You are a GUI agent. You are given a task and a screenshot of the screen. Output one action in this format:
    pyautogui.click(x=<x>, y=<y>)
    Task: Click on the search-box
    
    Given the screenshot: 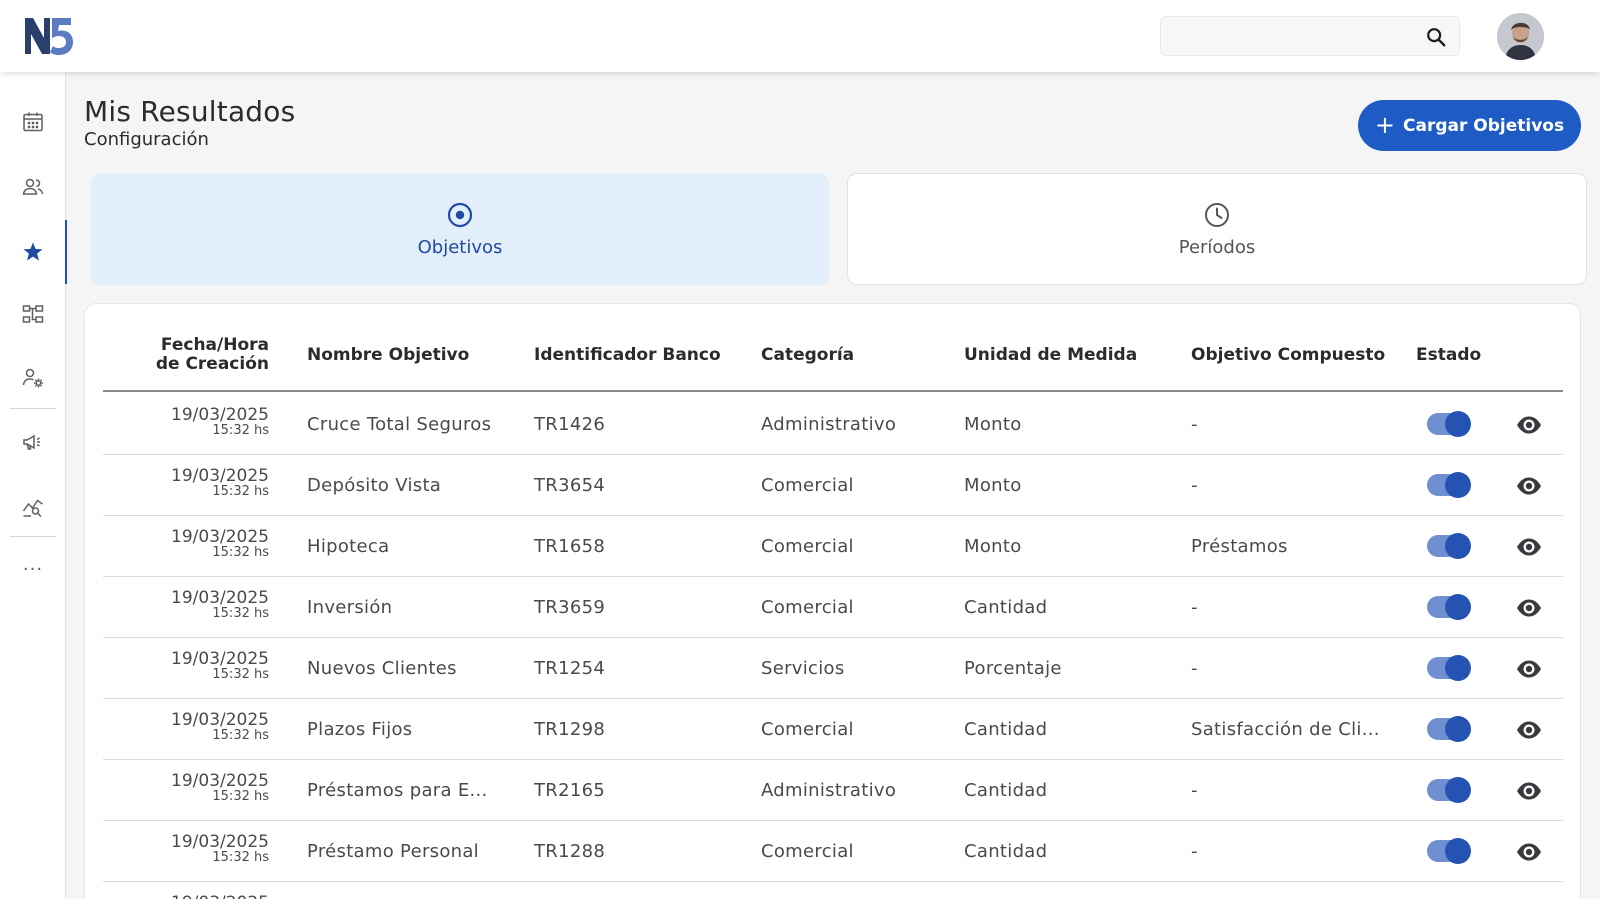 What is the action you would take?
    pyautogui.click(x=1310, y=36)
    